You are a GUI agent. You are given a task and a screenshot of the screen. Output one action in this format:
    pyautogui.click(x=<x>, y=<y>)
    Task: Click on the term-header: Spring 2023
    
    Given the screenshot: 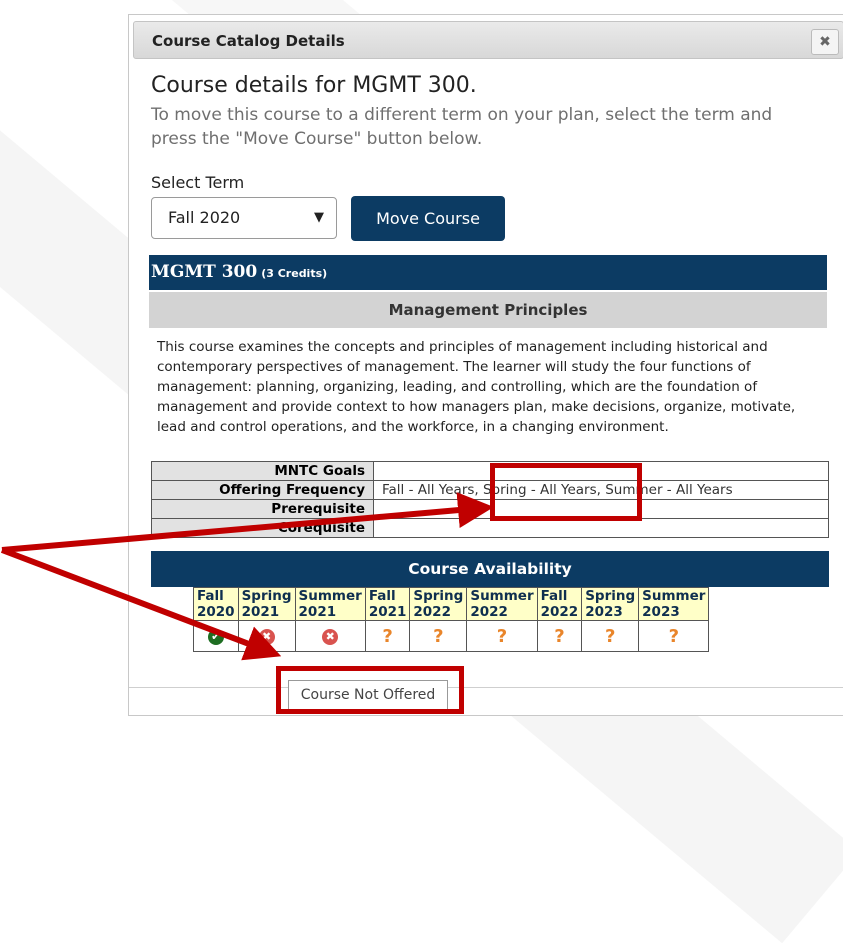 What is the action you would take?
    pyautogui.click(x=610, y=604)
    